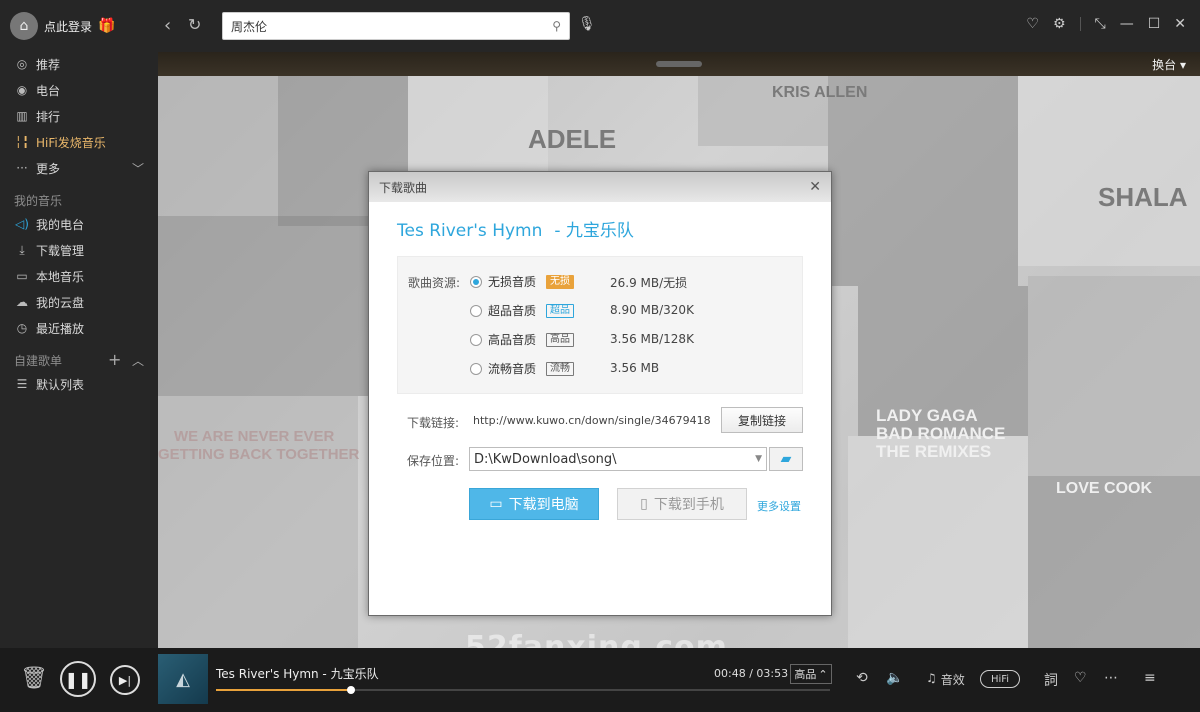  I want to click on cloud-icon: ☁, so click(22, 302).